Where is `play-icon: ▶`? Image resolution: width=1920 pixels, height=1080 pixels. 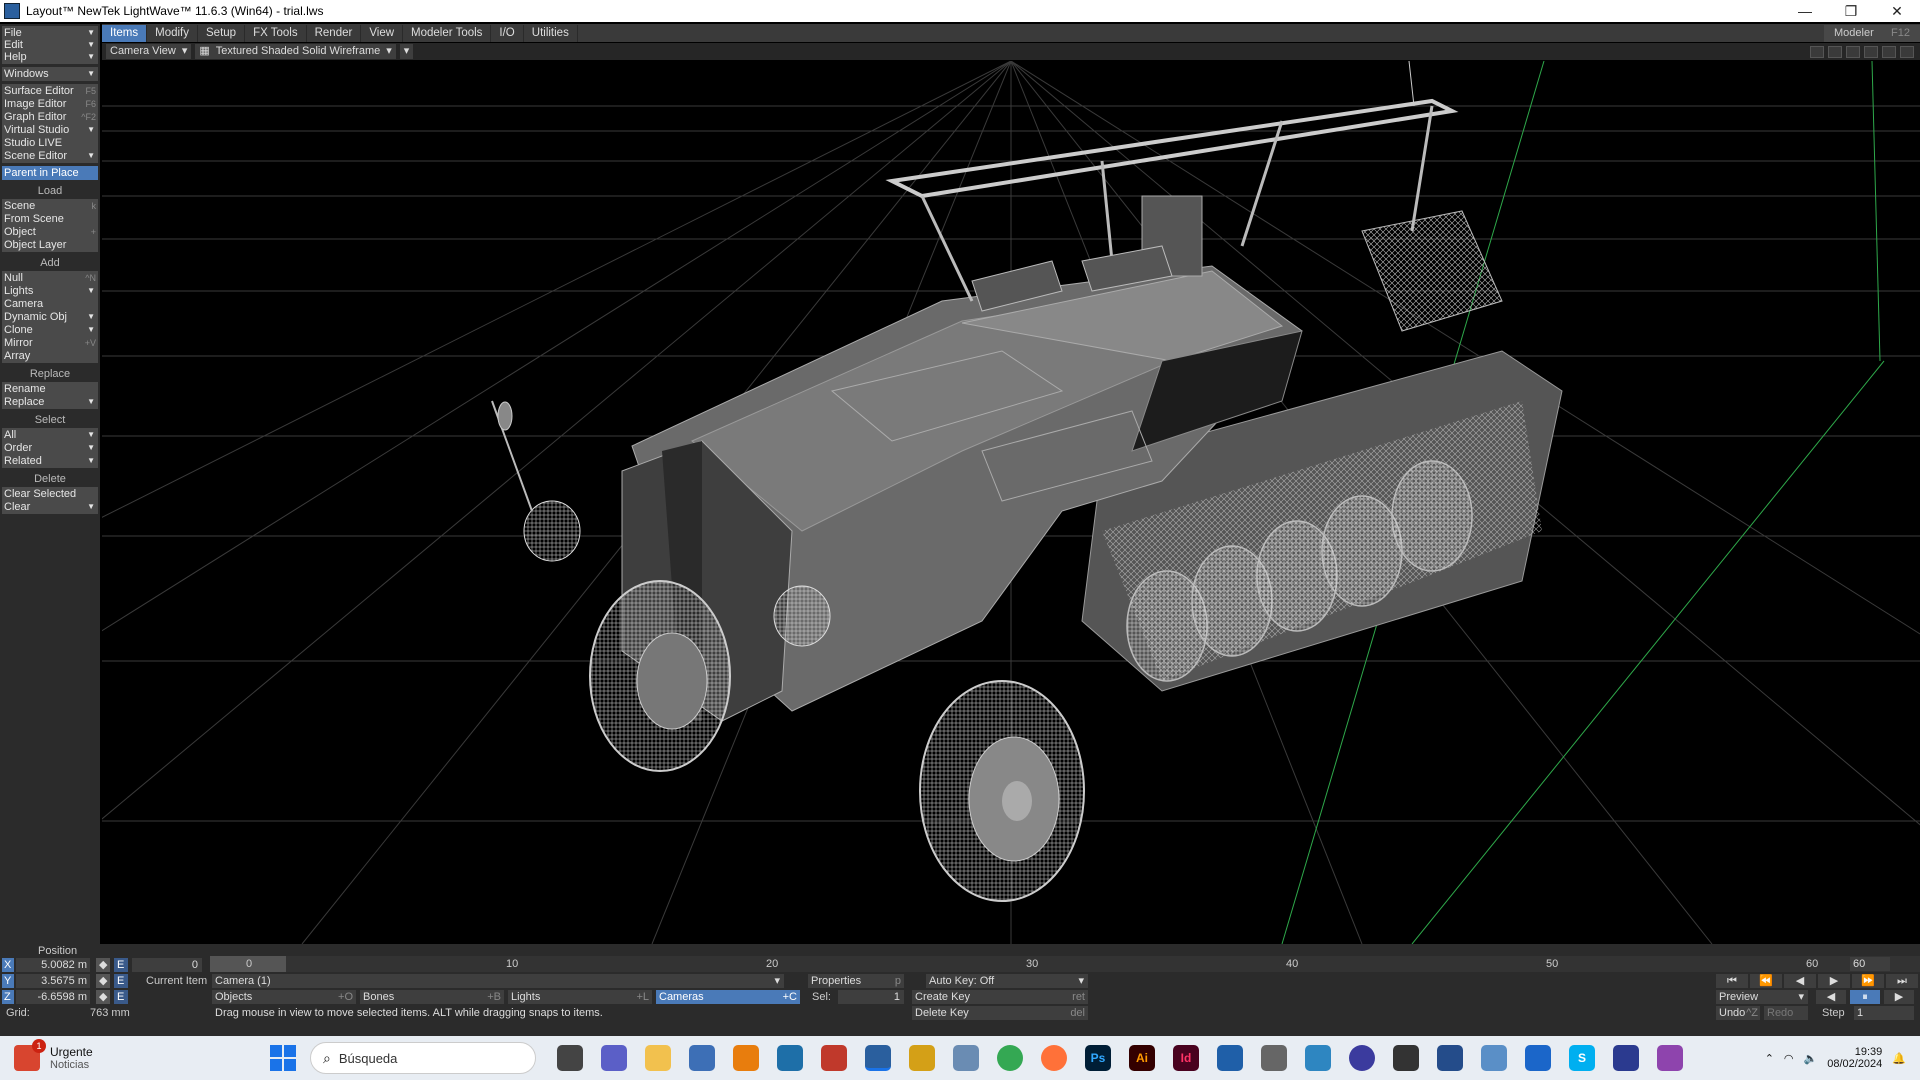 play-icon: ▶ is located at coordinates (1899, 997).